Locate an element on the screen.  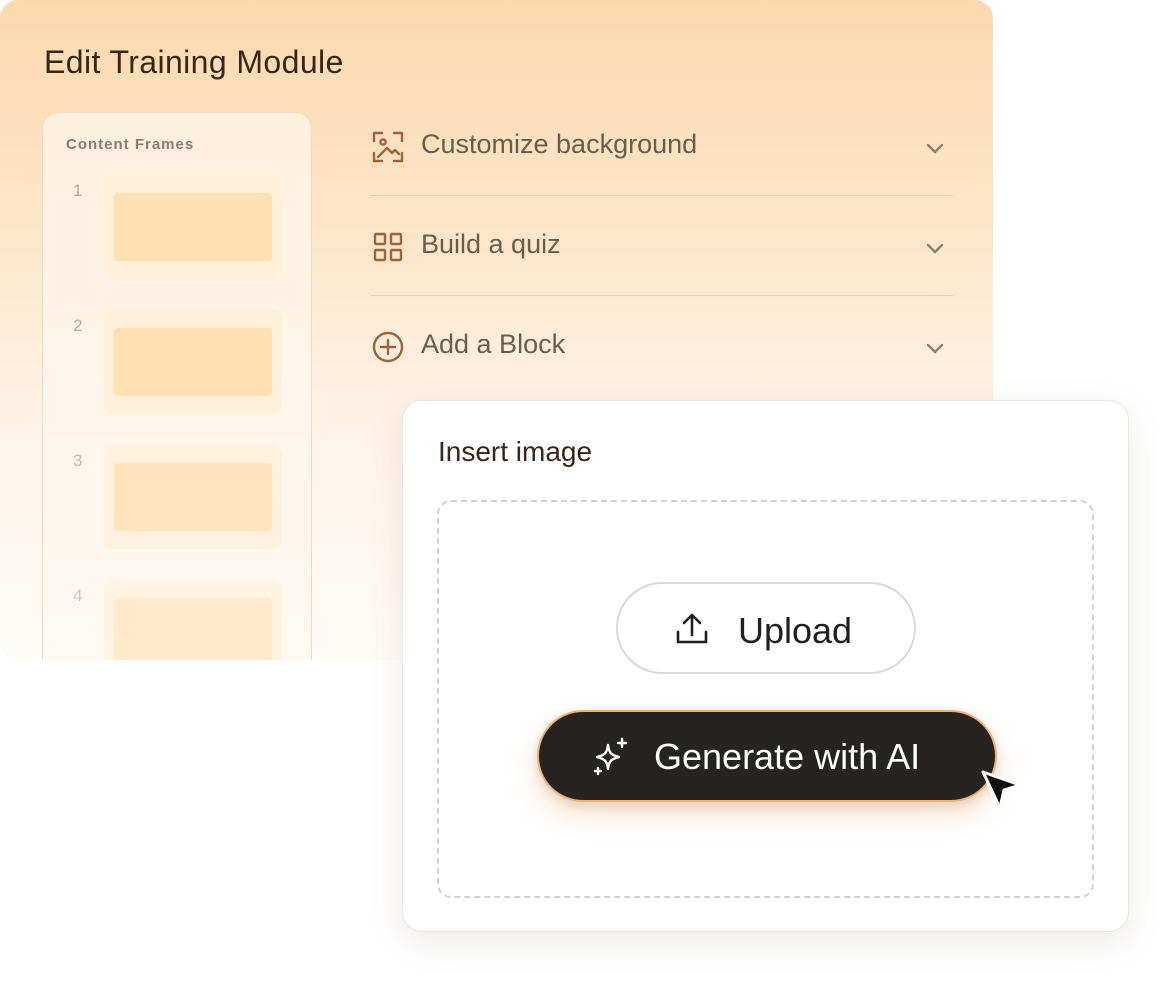
accordion-build-quiz: Build a quiz is located at coordinates (661, 246).